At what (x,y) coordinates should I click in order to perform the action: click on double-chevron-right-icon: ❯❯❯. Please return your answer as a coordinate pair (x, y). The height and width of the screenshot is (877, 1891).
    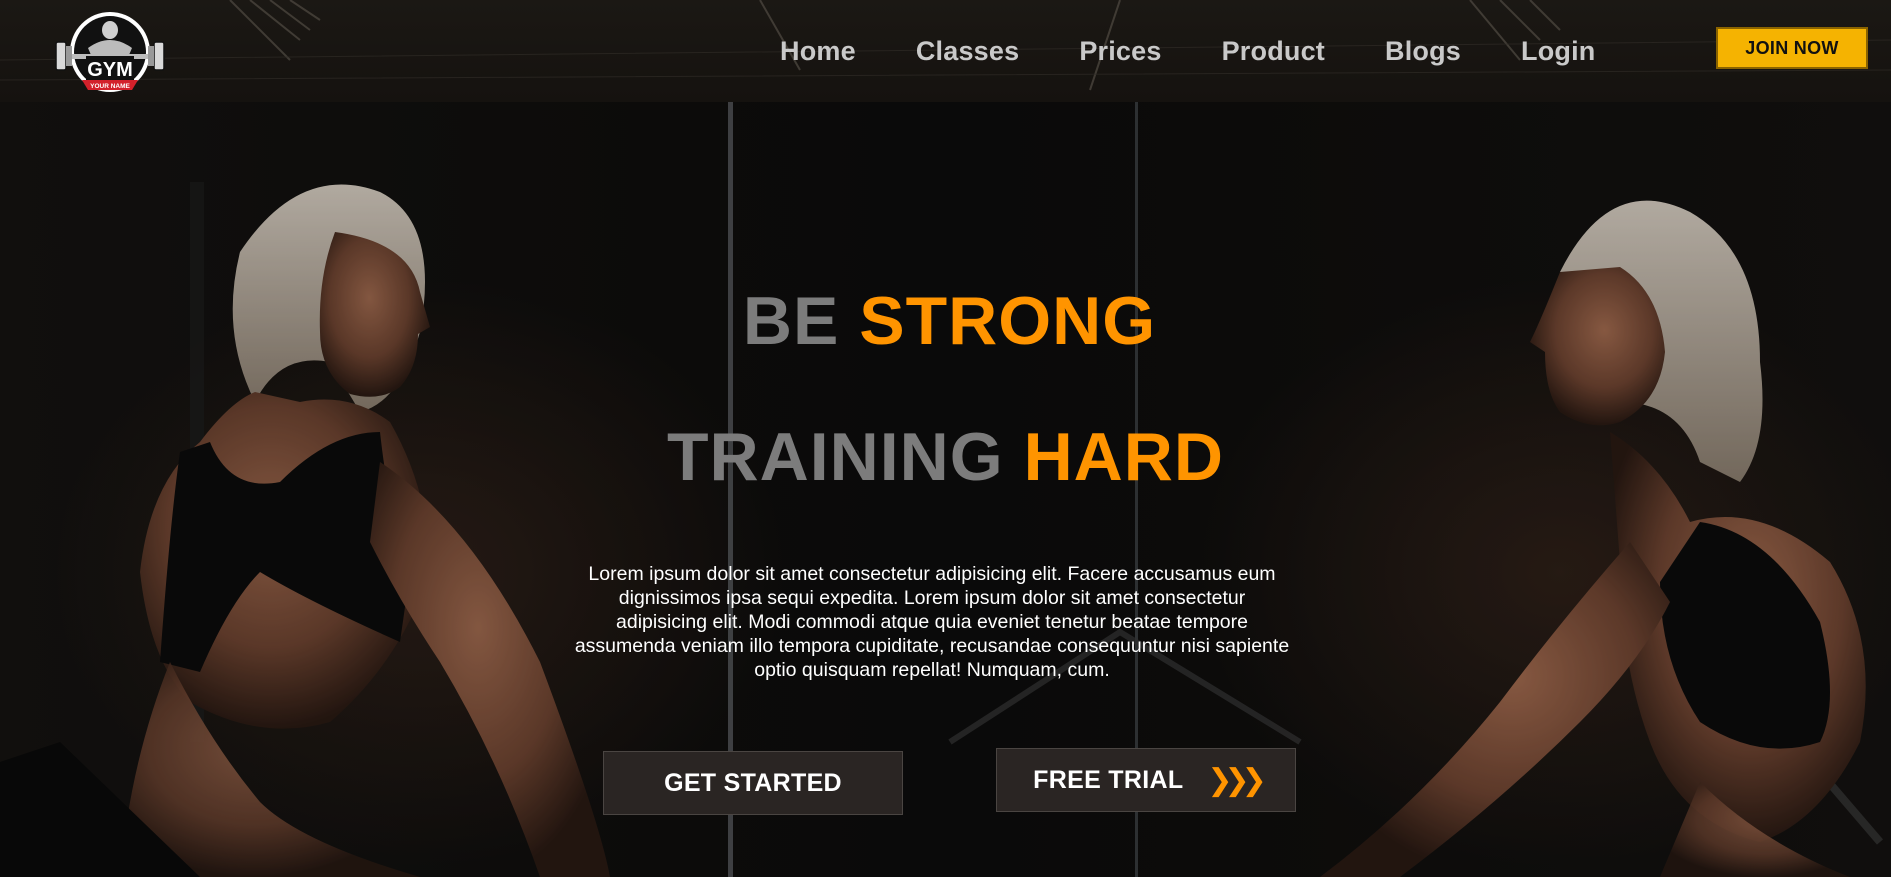
    Looking at the image, I should click on (1236, 780).